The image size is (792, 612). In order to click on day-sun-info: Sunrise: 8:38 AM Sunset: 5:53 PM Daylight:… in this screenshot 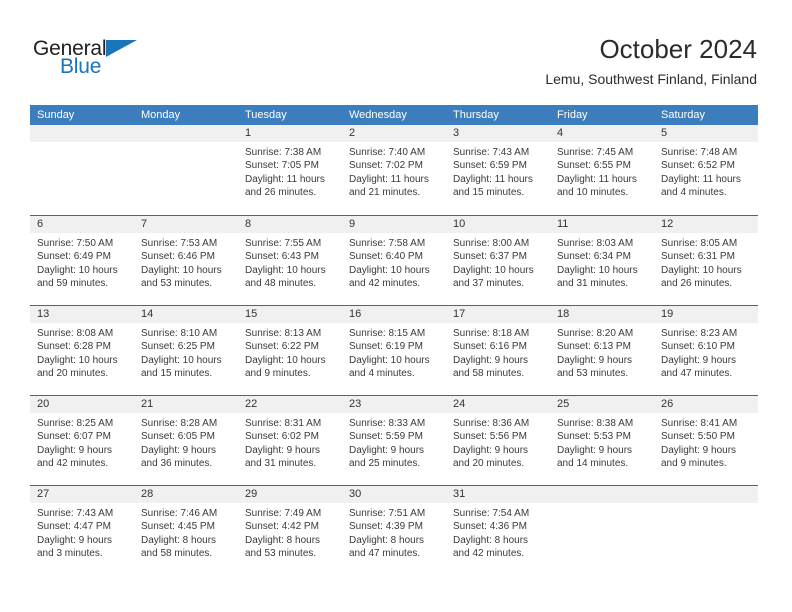, I will do `click(602, 442)`.